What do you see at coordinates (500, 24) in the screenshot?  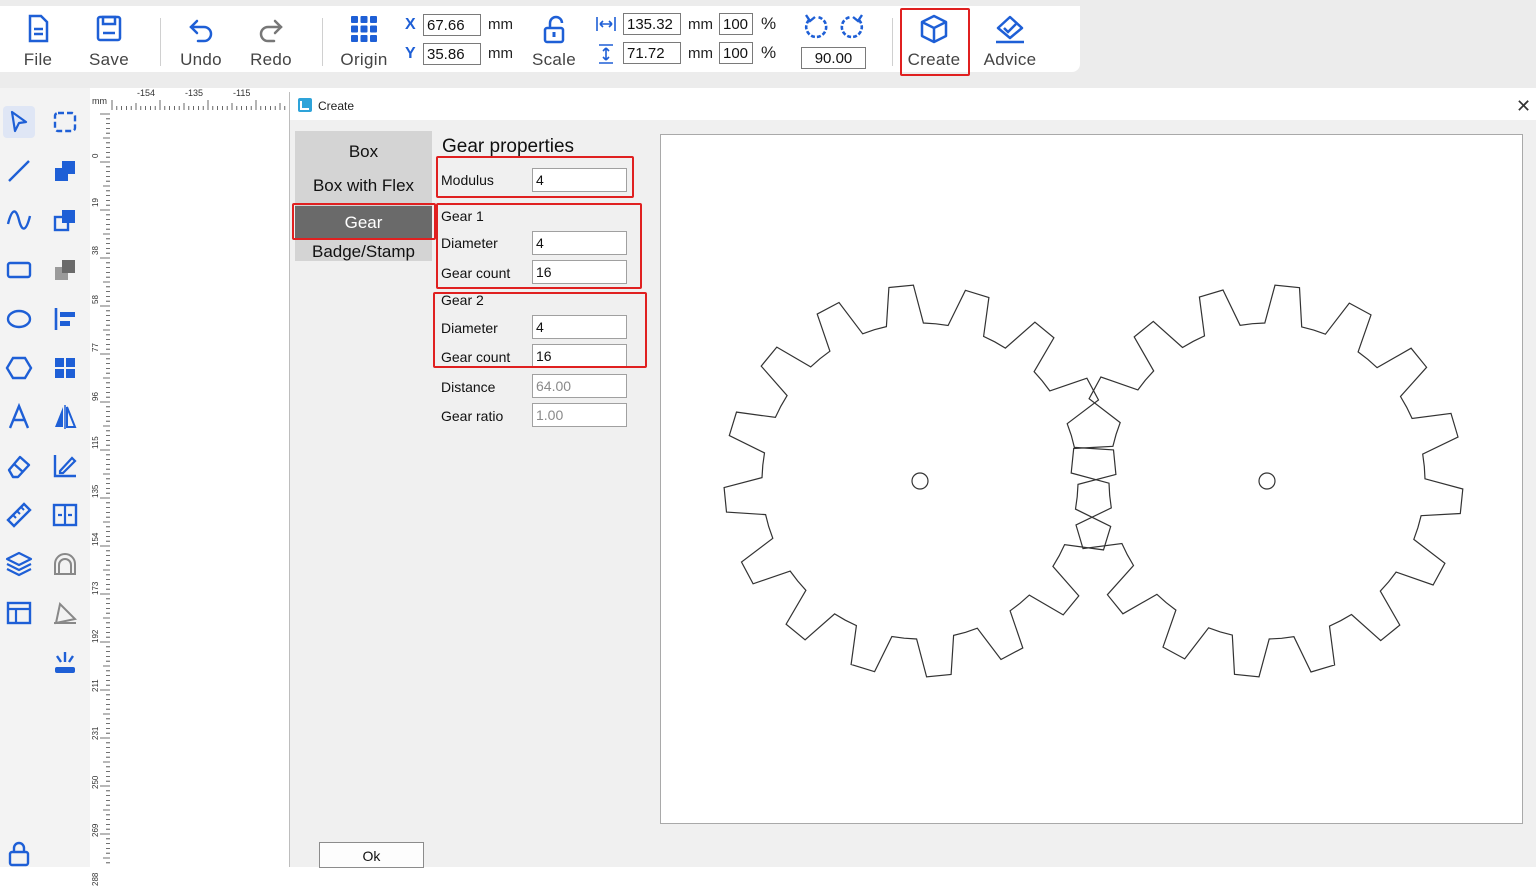 I see `x-unit: mm` at bounding box center [500, 24].